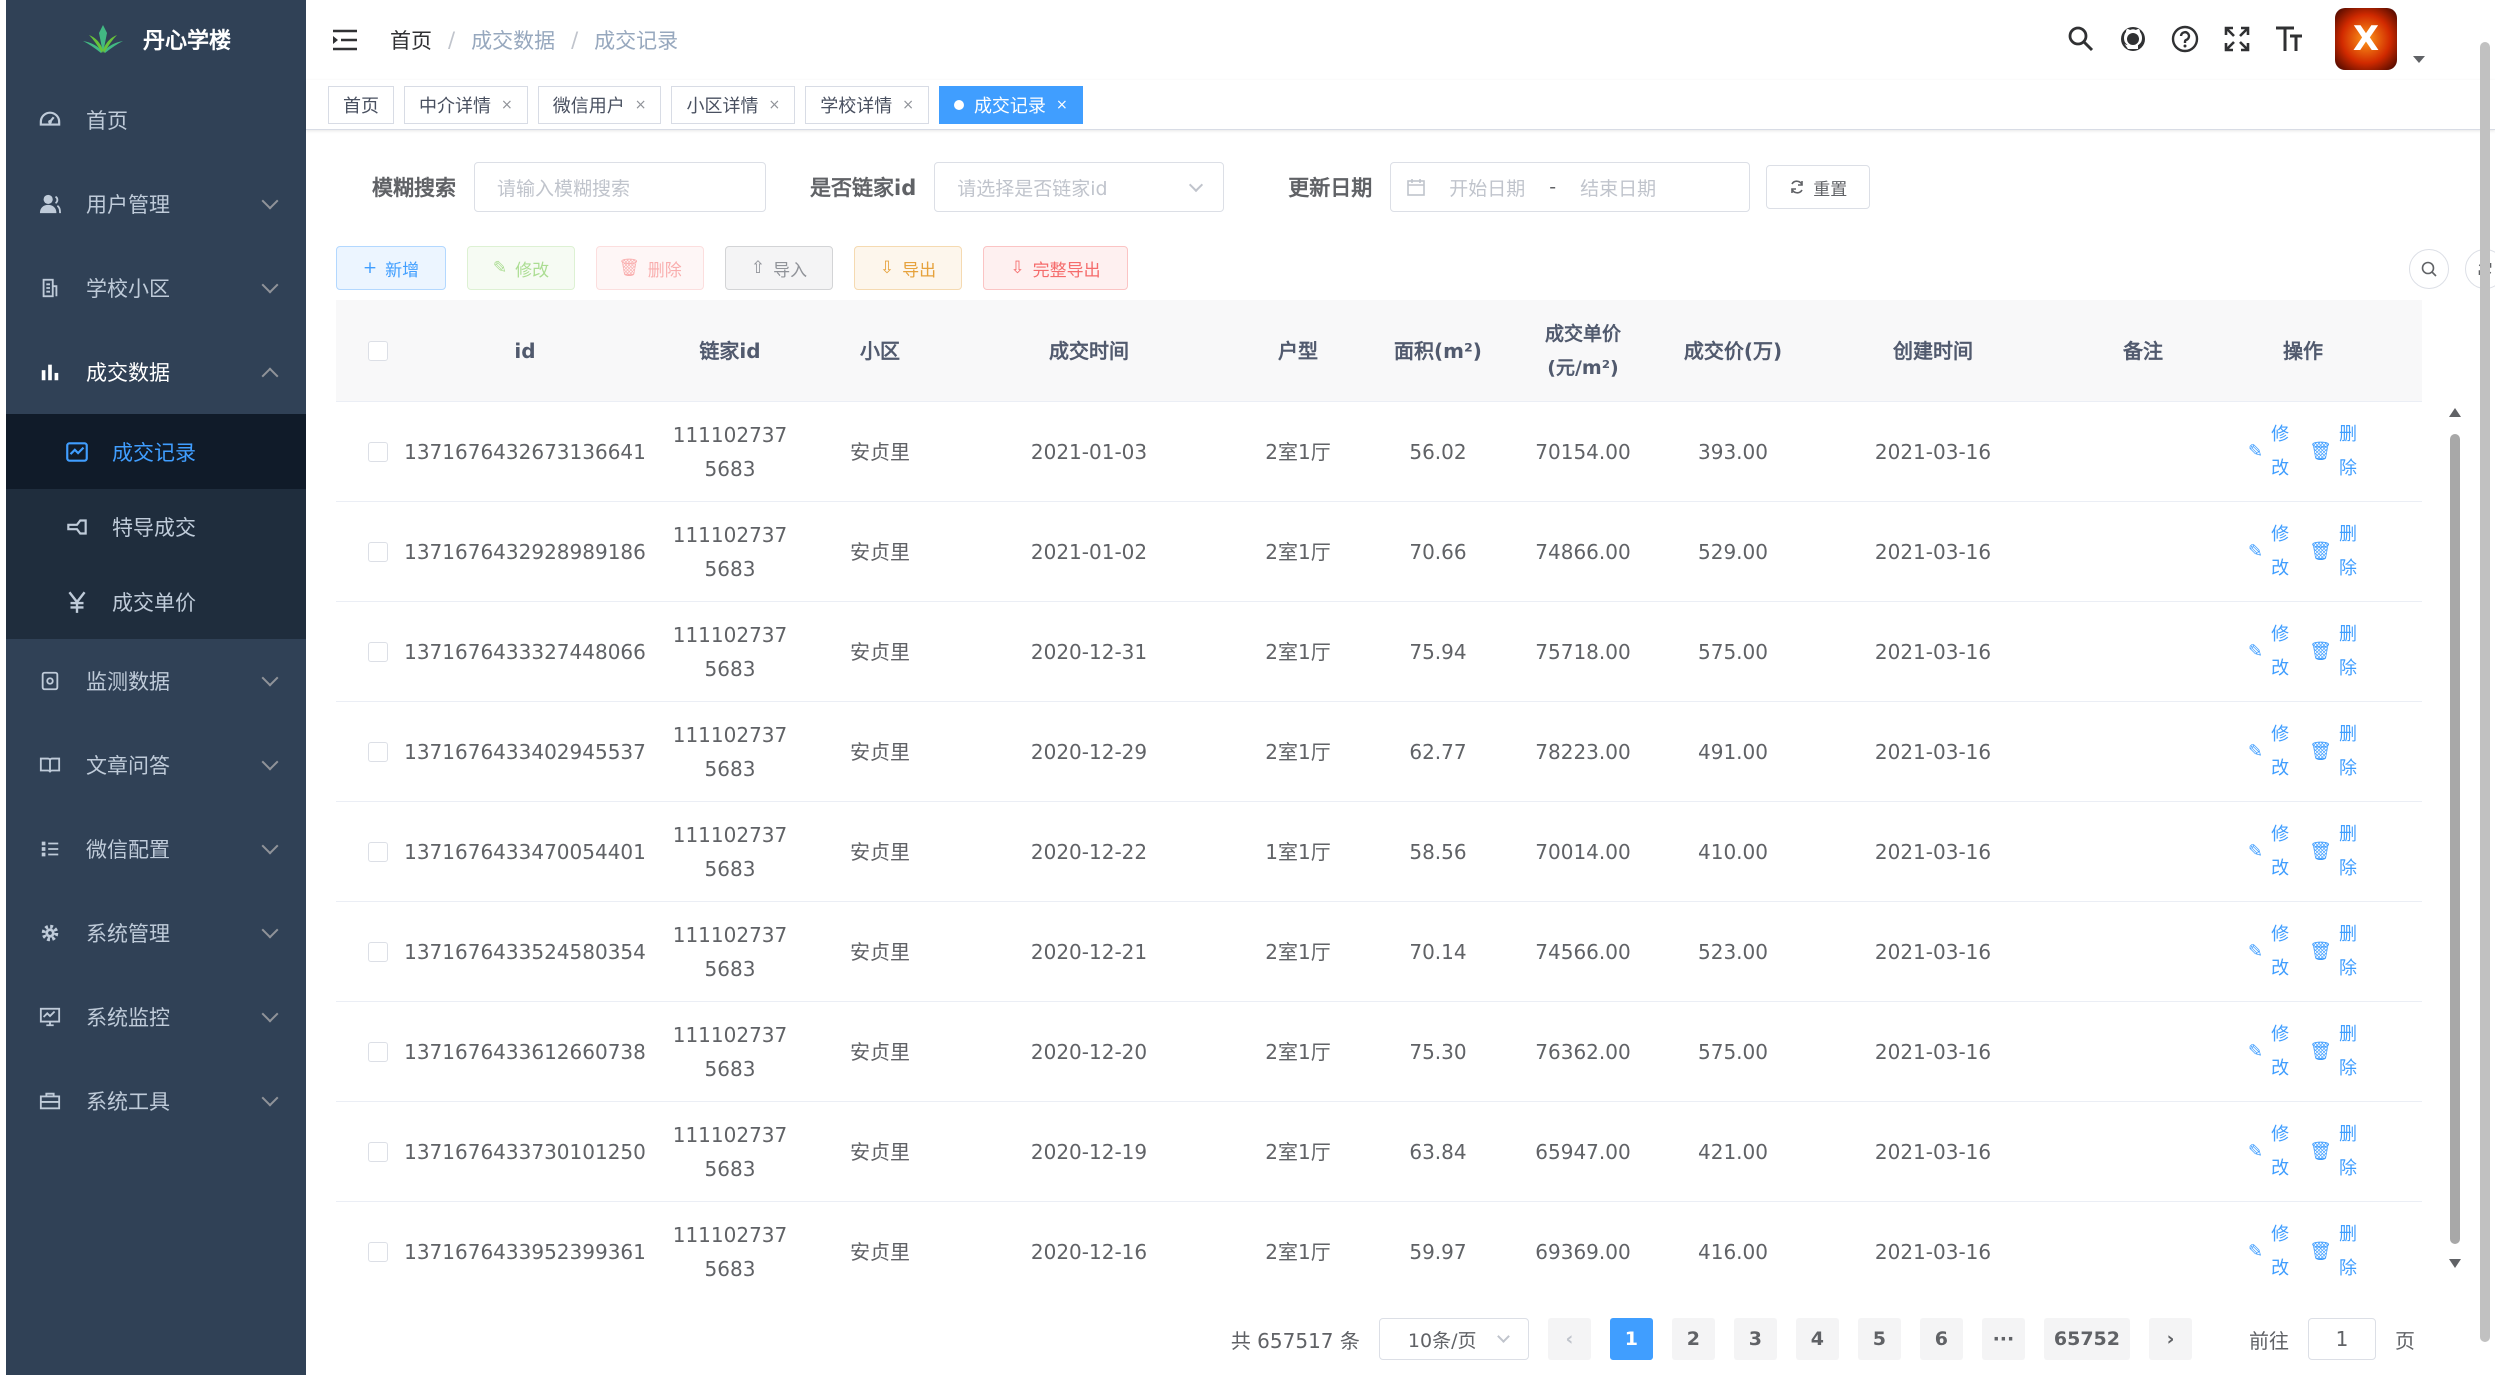 The image size is (2495, 1375). I want to click on delete-button: 🗑 删除, so click(650, 268).